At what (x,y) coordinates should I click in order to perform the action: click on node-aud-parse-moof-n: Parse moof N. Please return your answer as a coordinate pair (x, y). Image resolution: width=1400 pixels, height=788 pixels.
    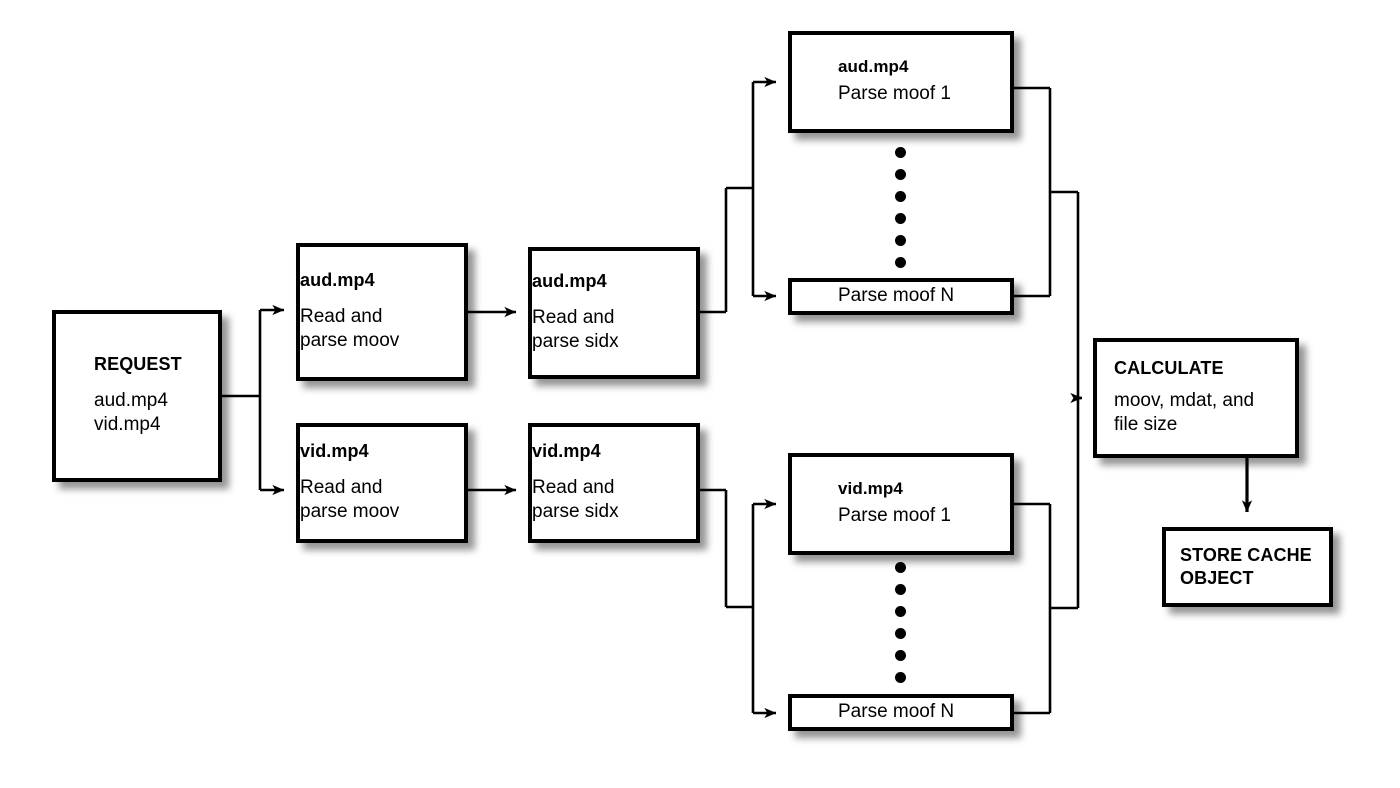
    Looking at the image, I should click on (901, 296).